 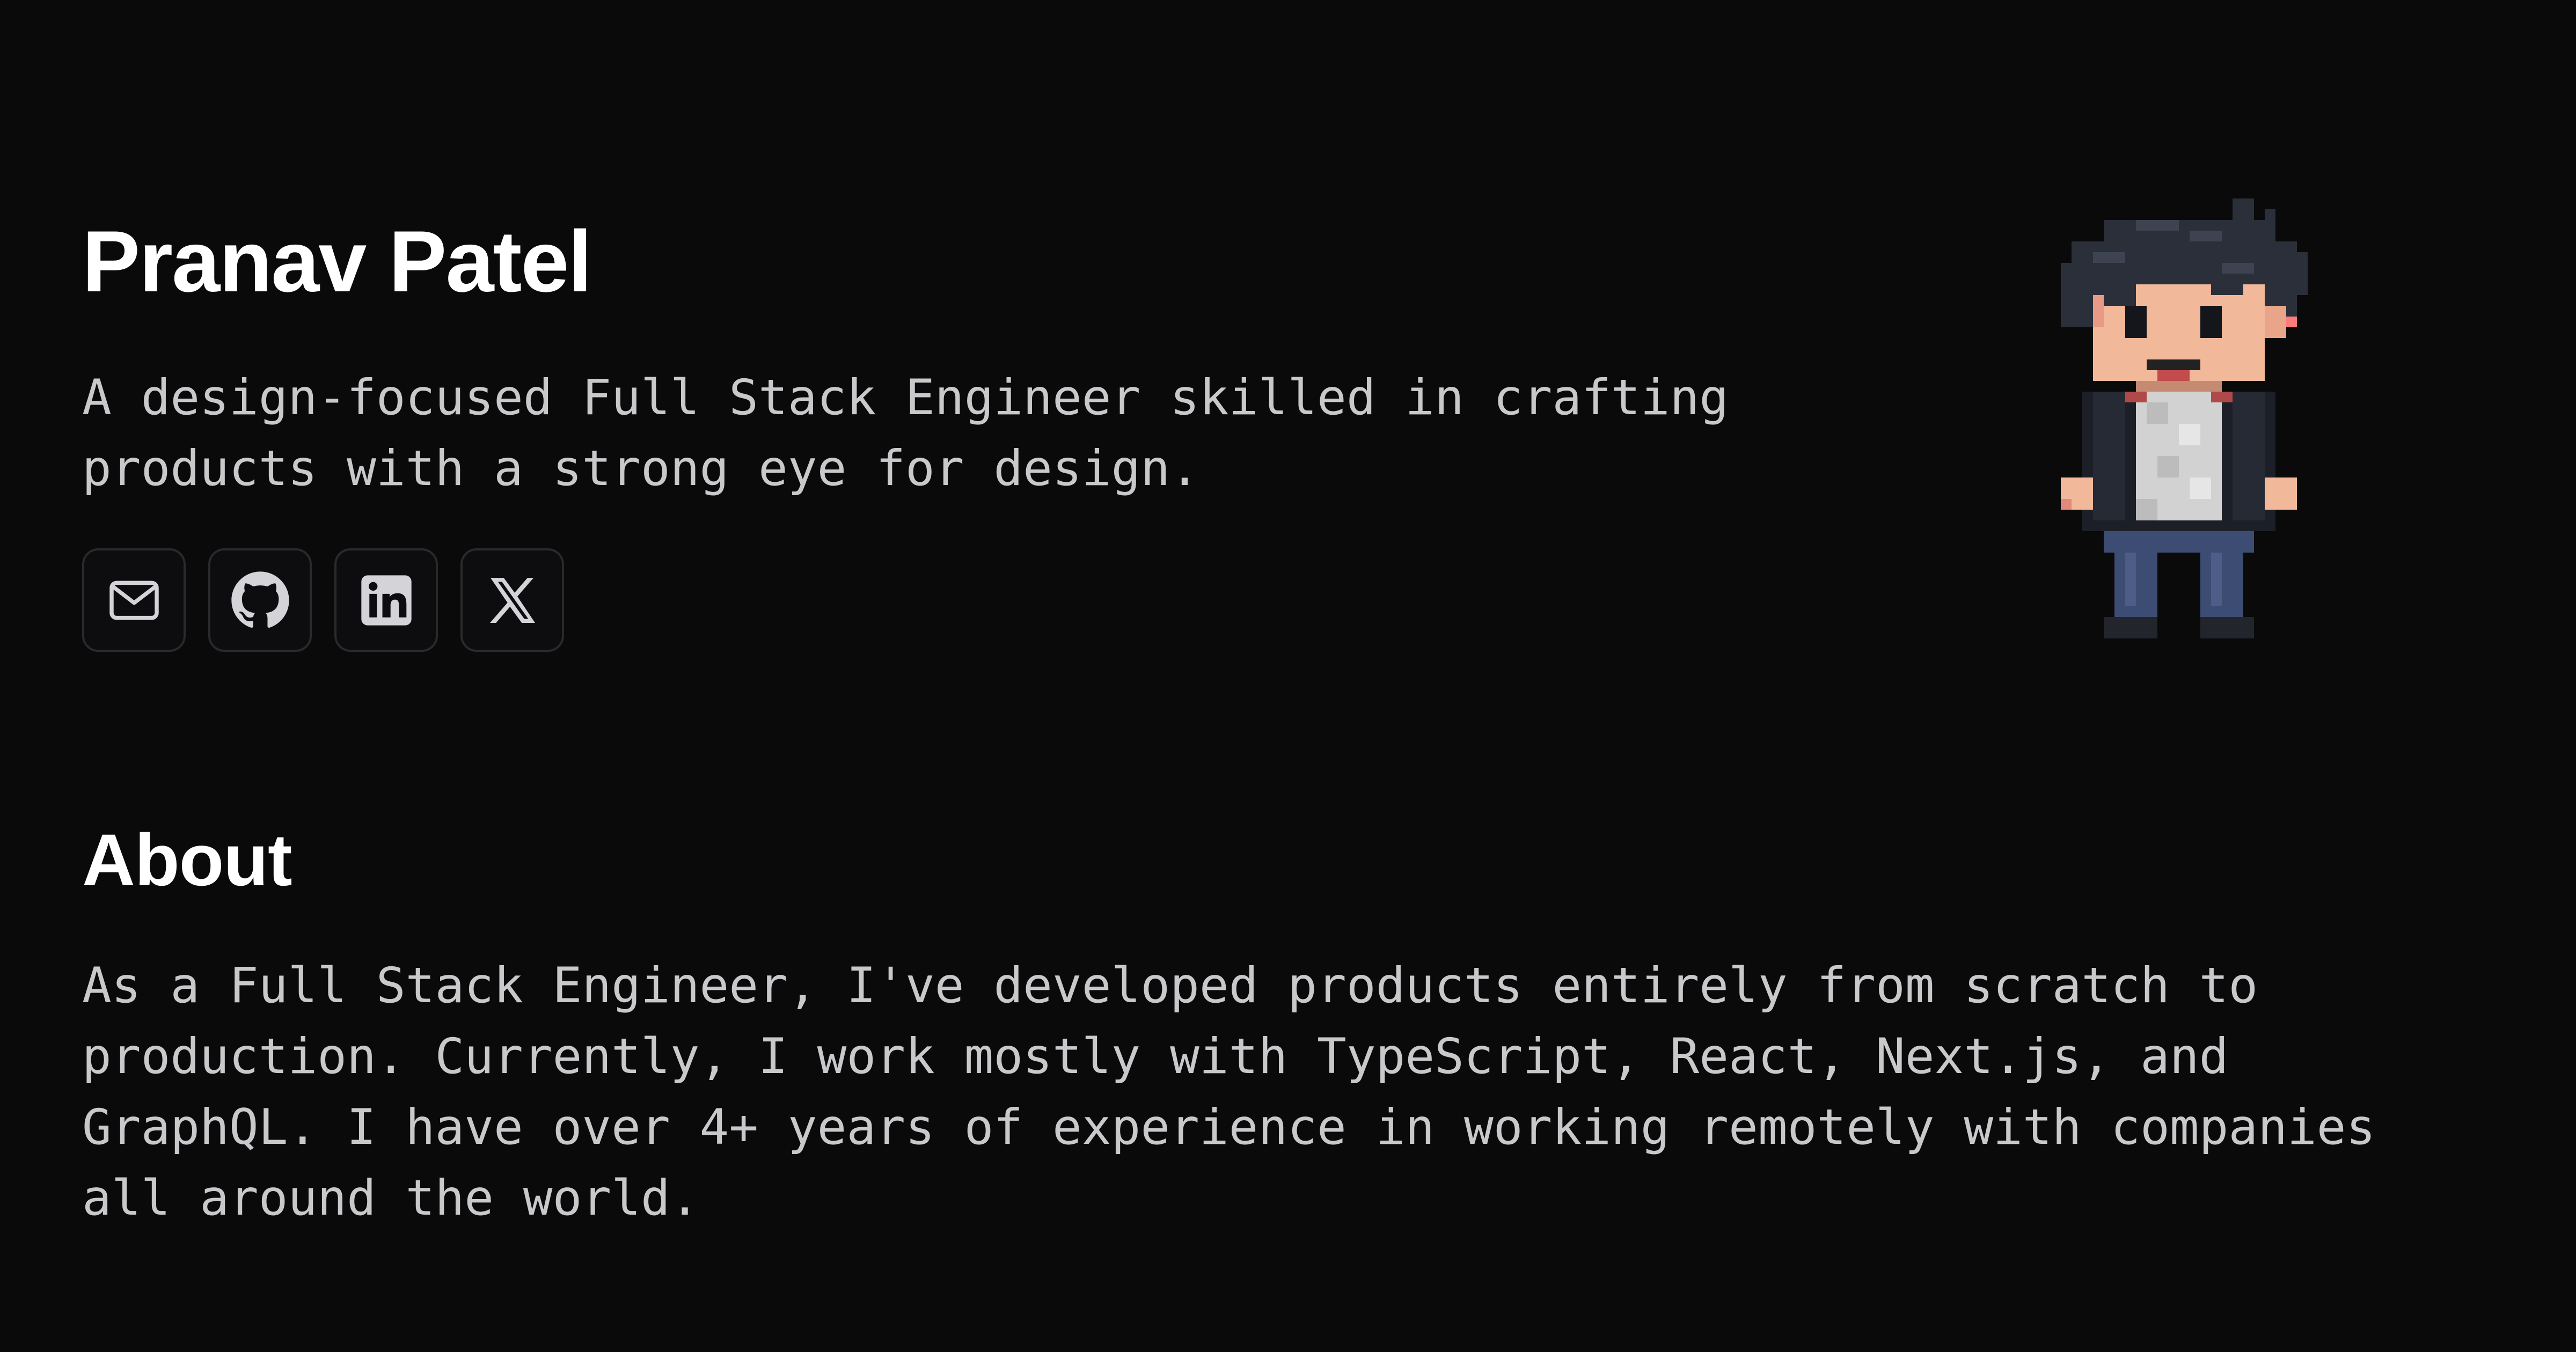 I want to click on page-title: Pranav Patel, so click(x=337, y=261).